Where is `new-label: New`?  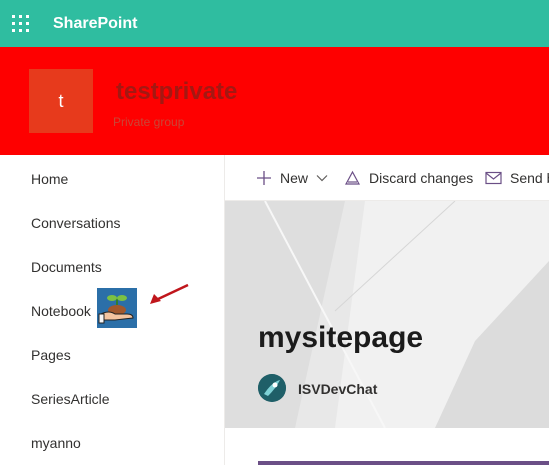
new-label: New is located at coordinates (294, 178).